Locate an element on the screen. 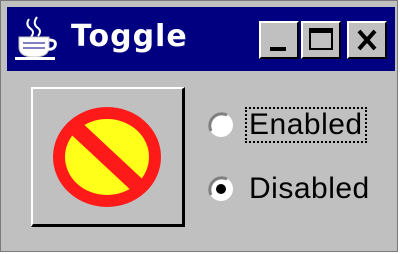  window-title: Toggle is located at coordinates (129, 36).